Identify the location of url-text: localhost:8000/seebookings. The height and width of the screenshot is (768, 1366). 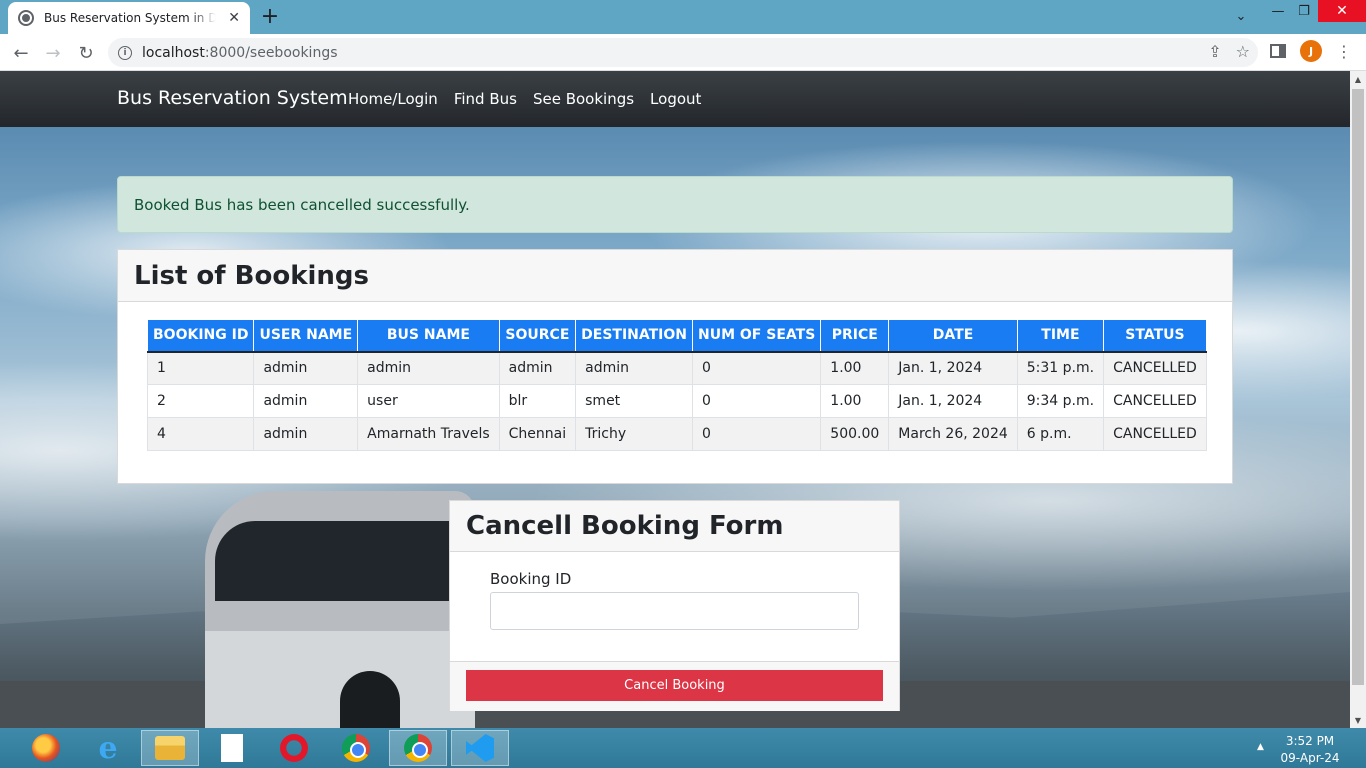
(240, 53).